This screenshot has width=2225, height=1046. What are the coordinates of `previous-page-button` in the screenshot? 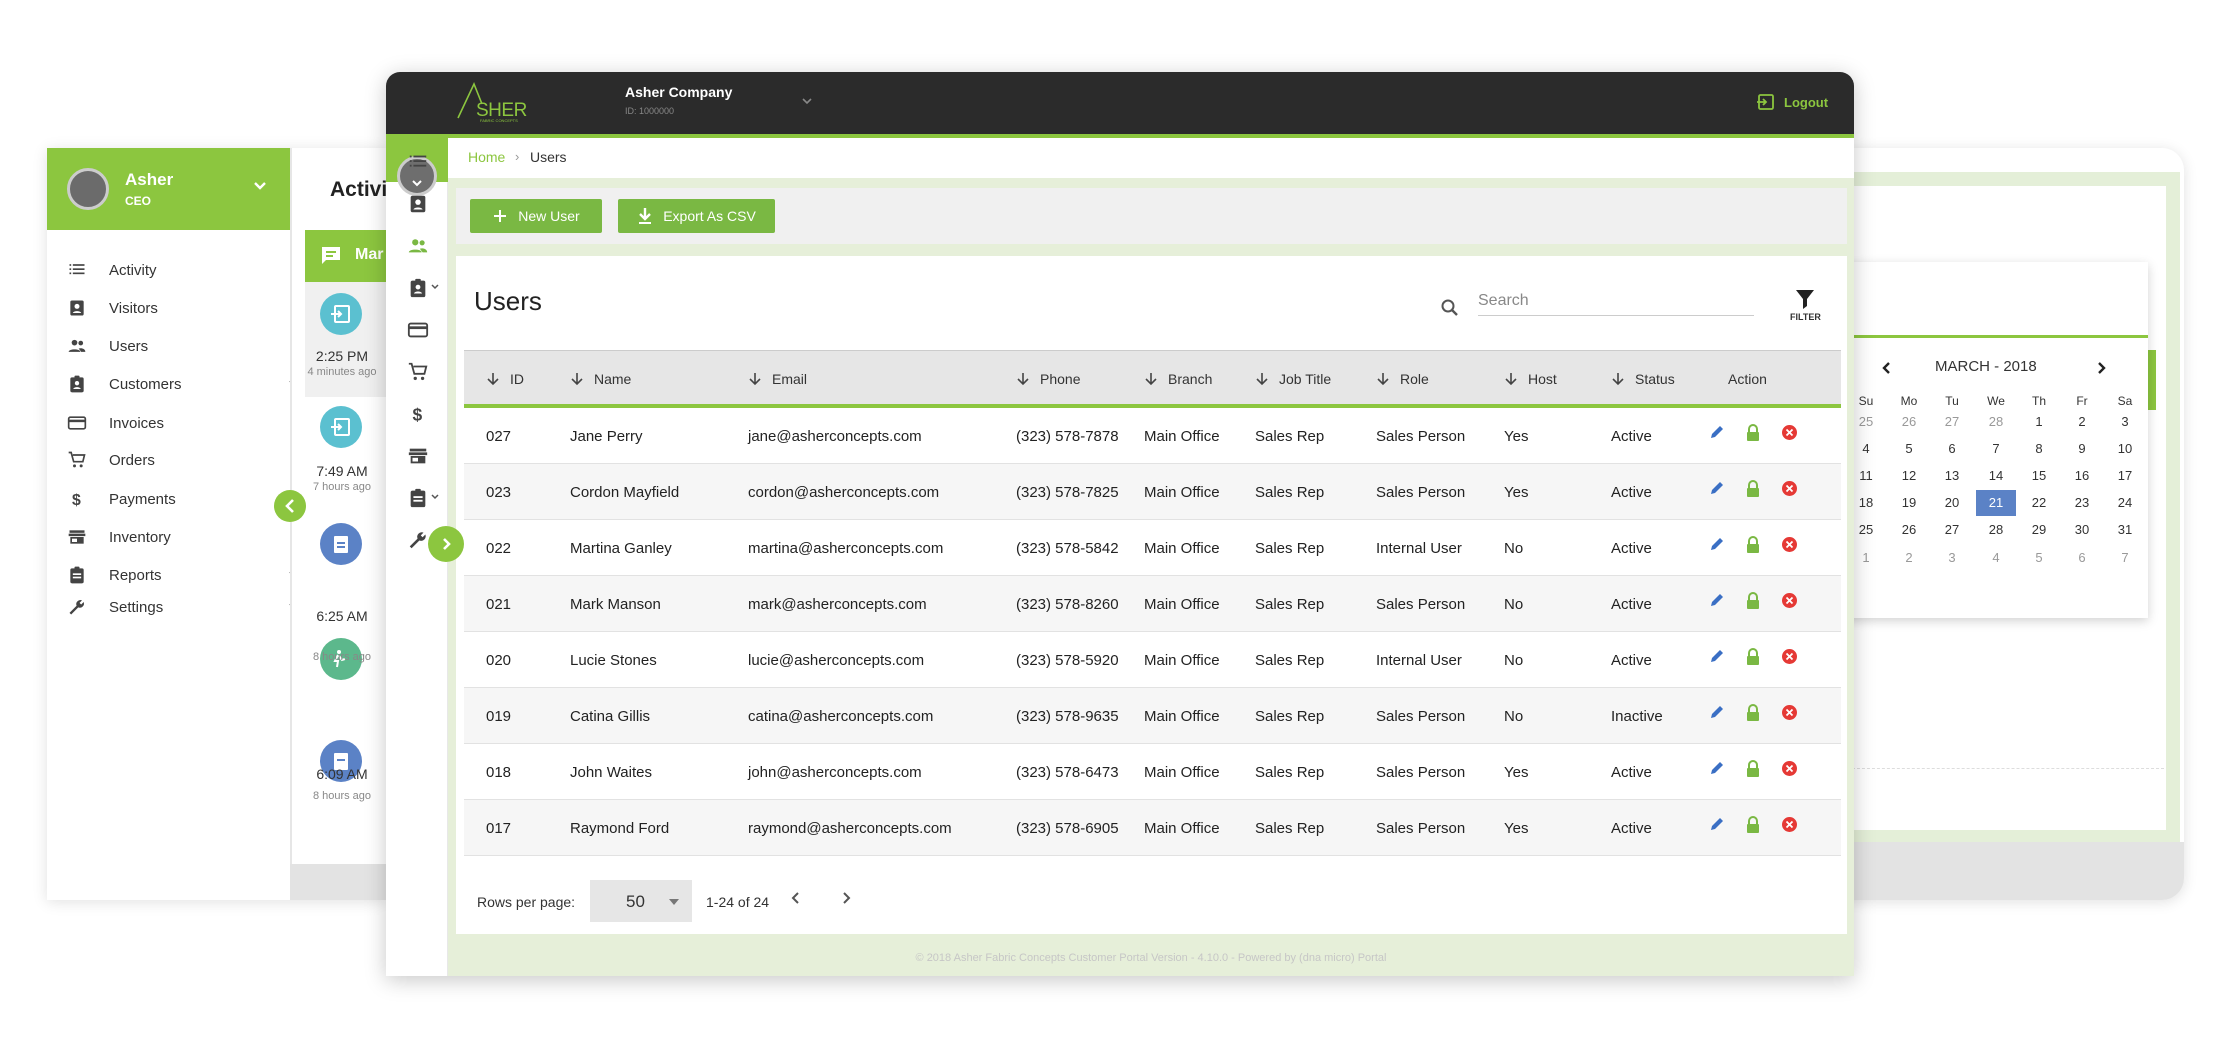 It's located at (796, 898).